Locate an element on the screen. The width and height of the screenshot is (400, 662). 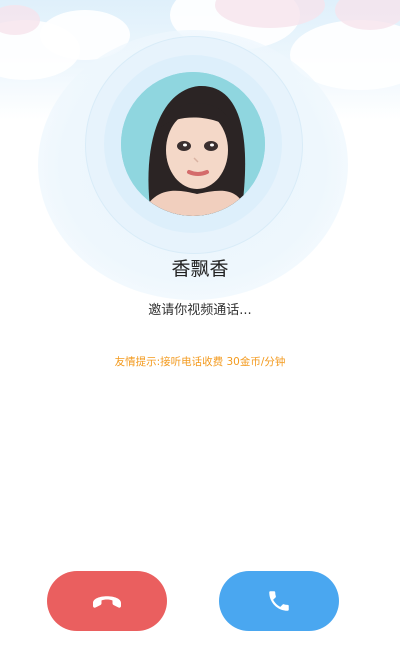
caller-avatar-image is located at coordinates (193, 144).